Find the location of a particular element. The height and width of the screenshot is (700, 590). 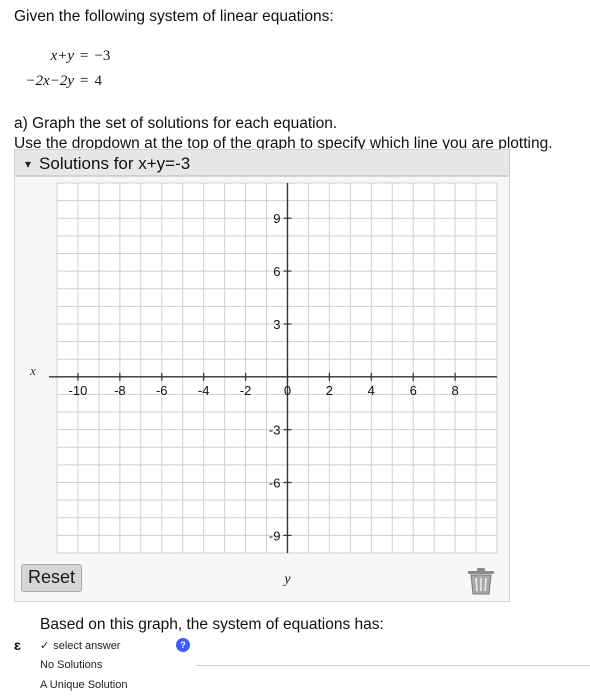

reset-button: Reset is located at coordinates (52, 578).